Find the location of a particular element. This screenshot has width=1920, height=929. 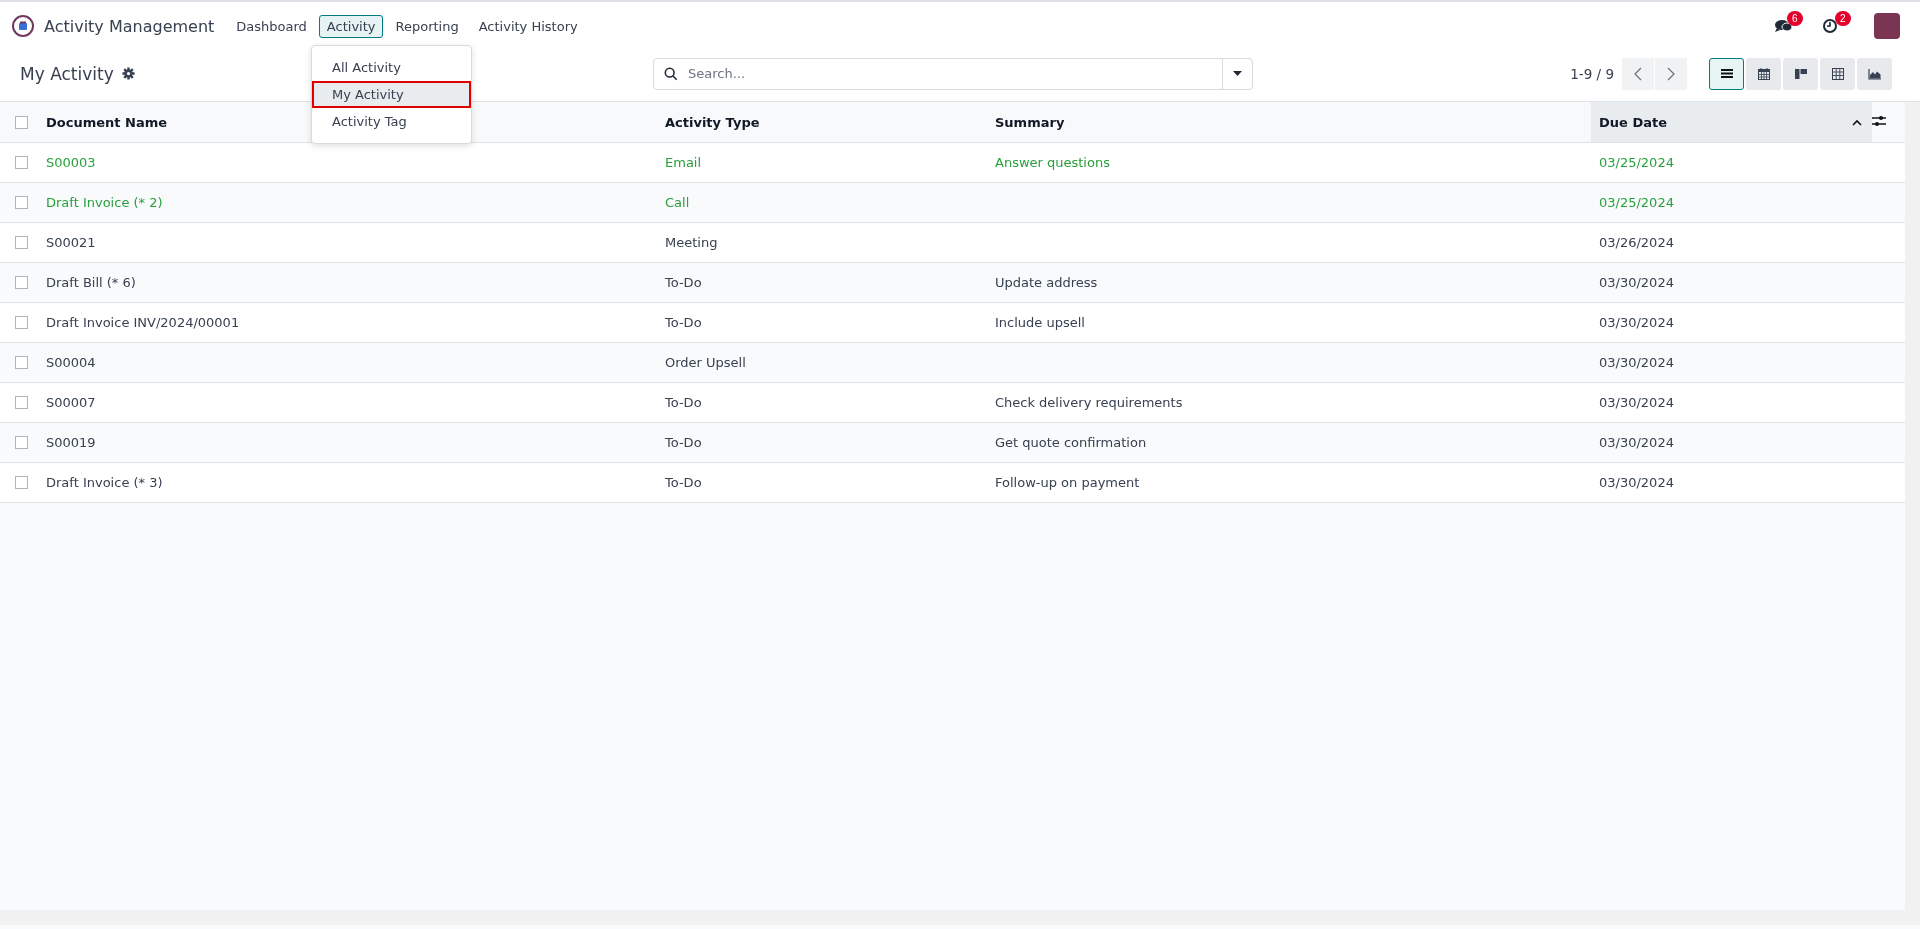

user-avatar is located at coordinates (1887, 26).